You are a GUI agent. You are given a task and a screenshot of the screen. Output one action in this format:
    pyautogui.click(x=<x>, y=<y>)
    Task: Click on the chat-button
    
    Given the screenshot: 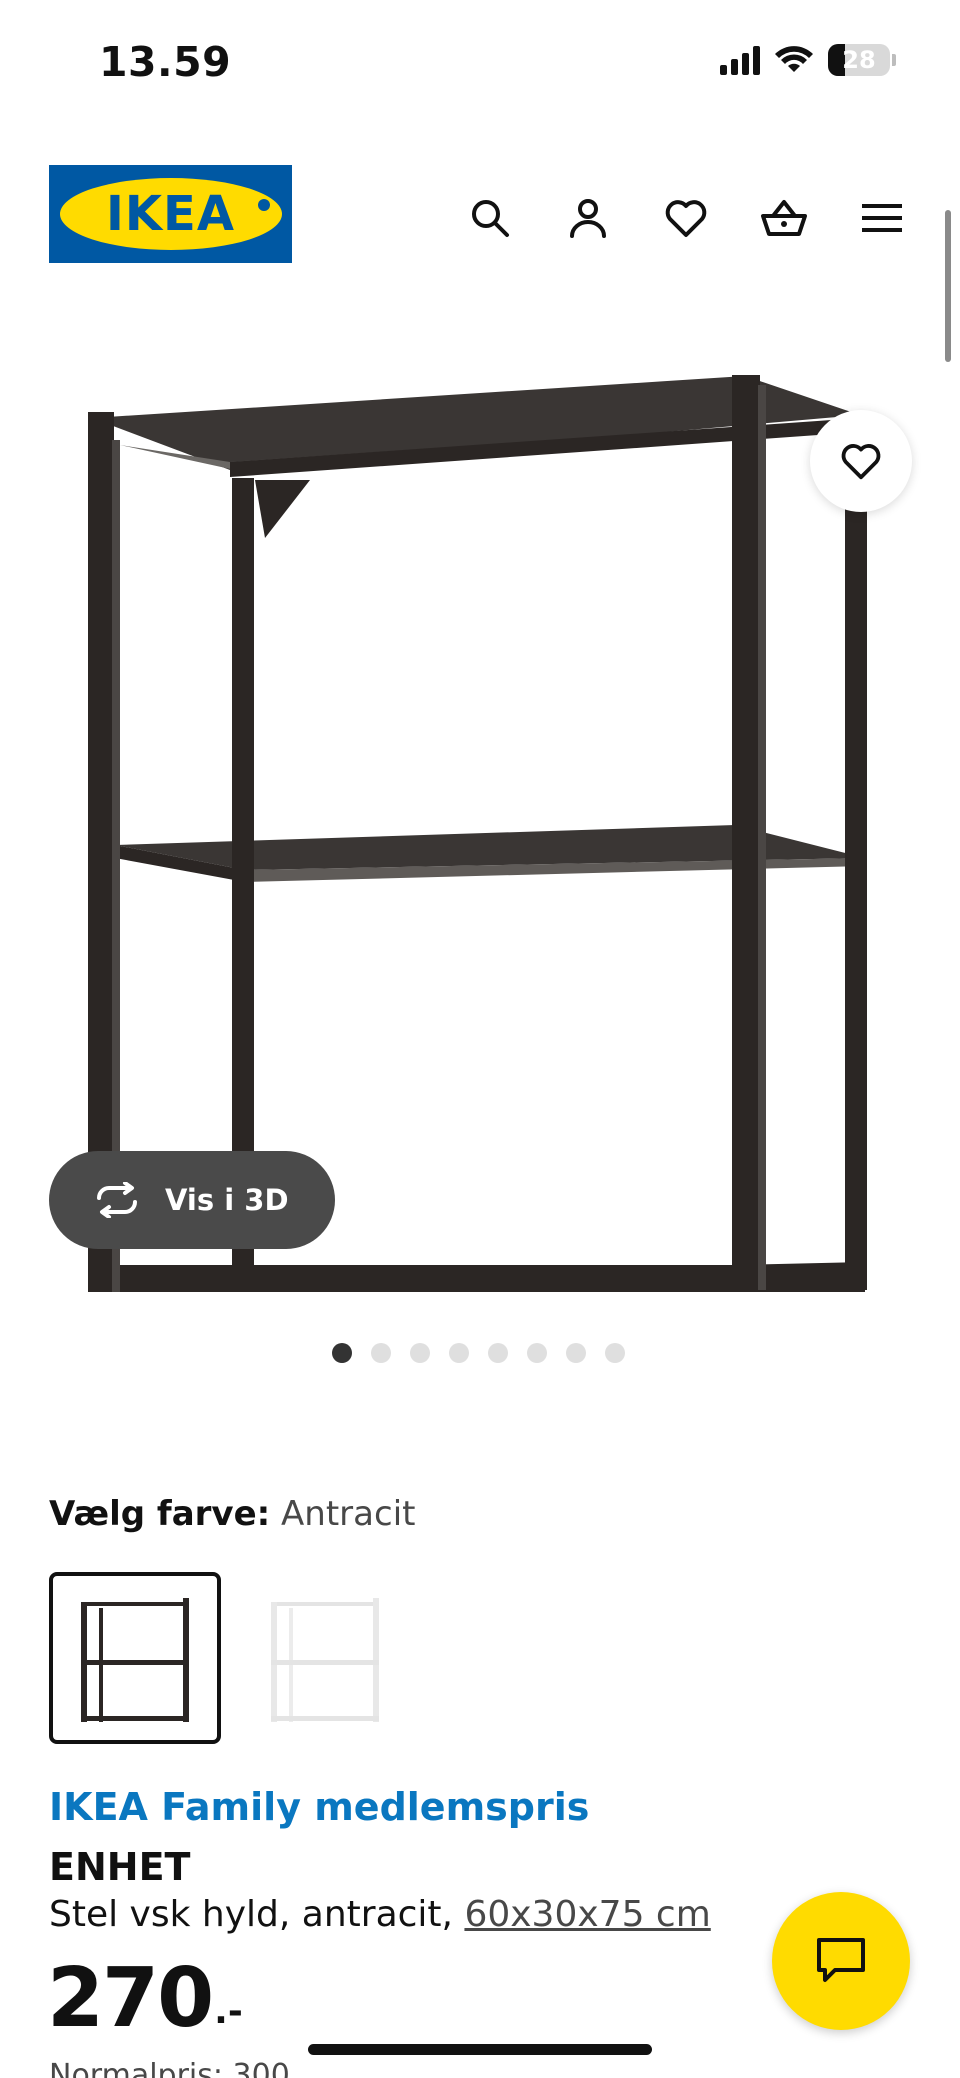 What is the action you would take?
    pyautogui.click(x=841, y=1961)
    